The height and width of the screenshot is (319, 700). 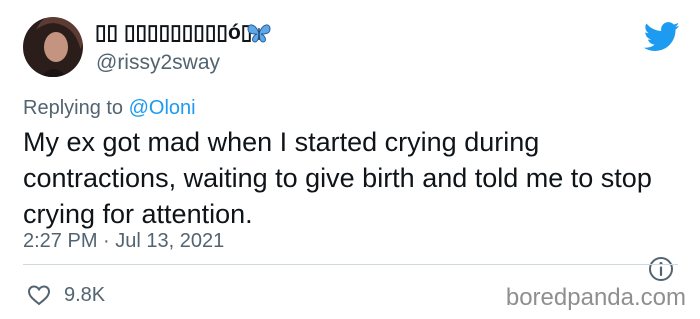 I want to click on reply-prefix: Replying to, so click(x=76, y=108).